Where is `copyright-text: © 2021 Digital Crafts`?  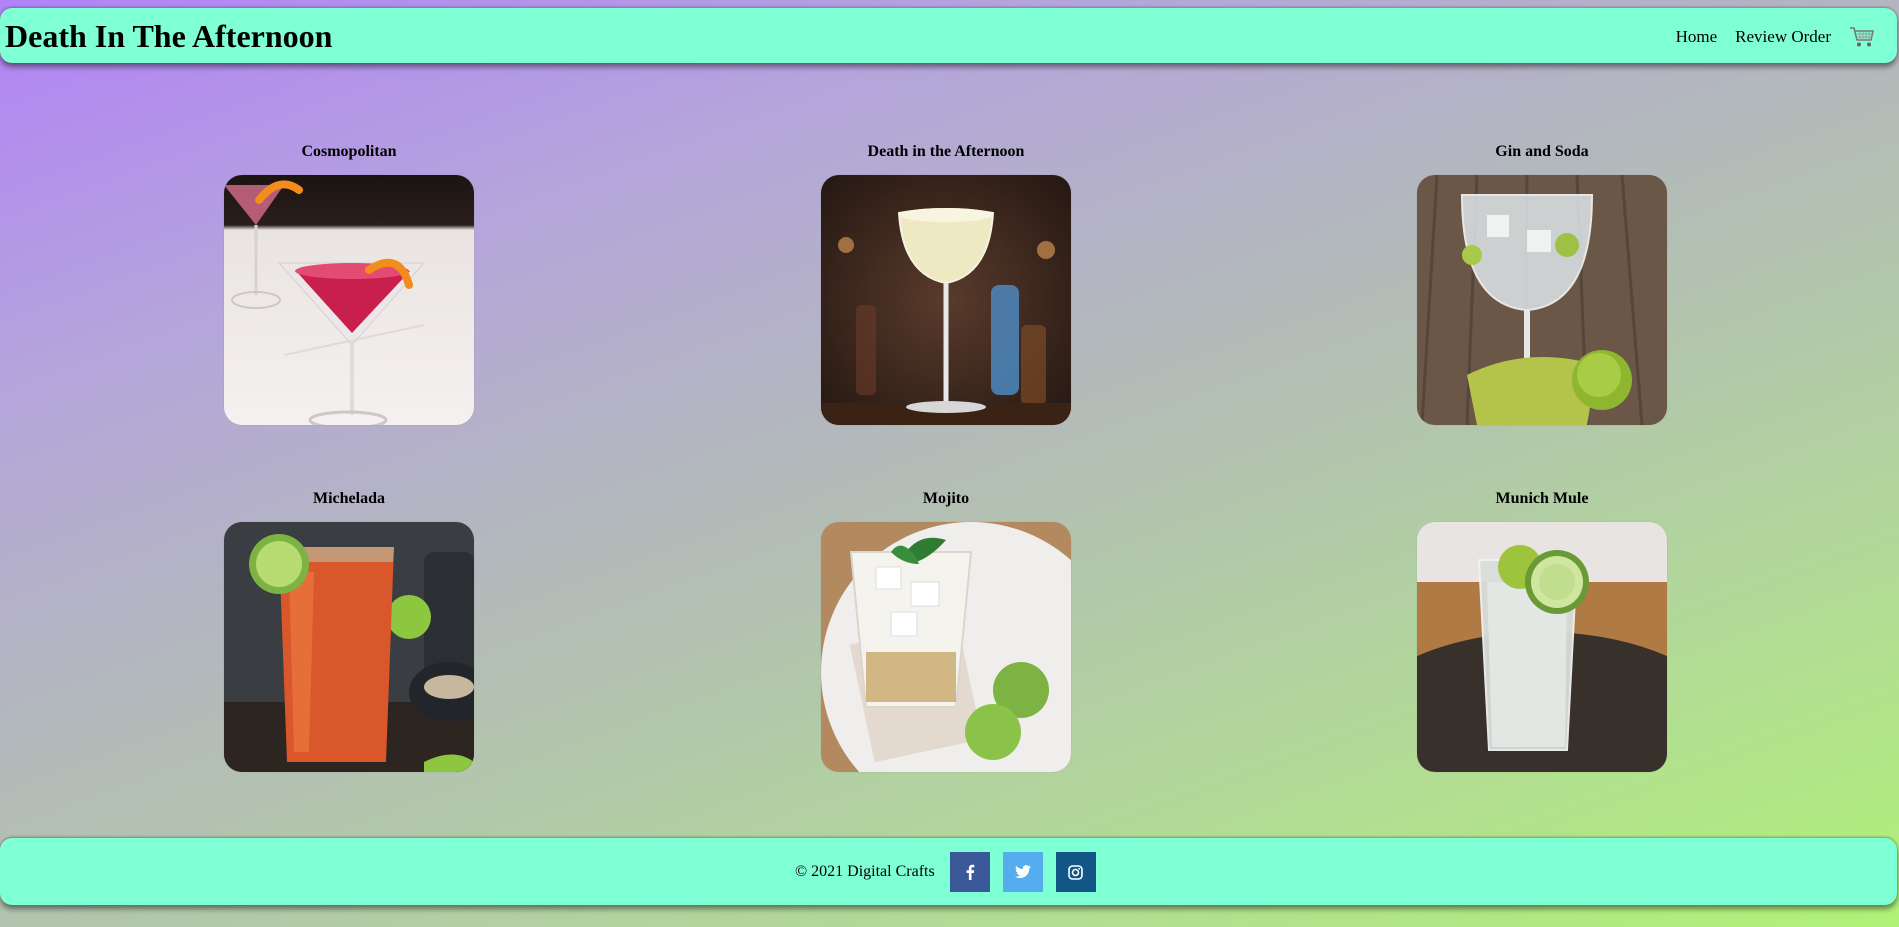 copyright-text: © 2021 Digital Crafts is located at coordinates (865, 871).